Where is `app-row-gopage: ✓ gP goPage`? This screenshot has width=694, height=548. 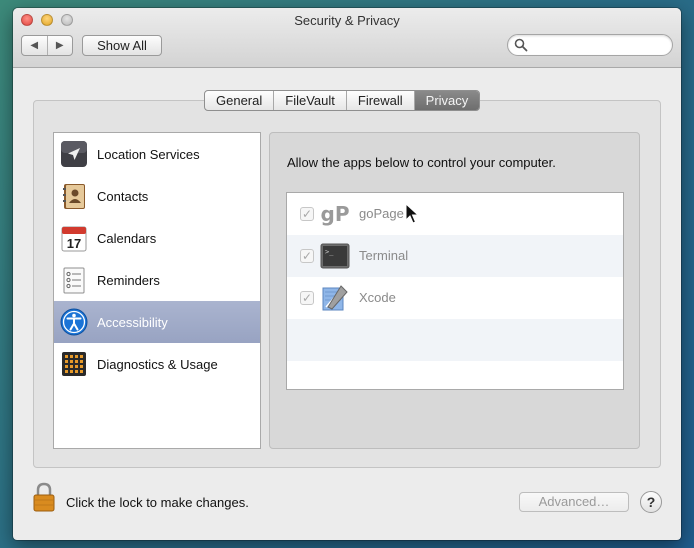 app-row-gopage: ✓ gP goPage is located at coordinates (455, 214).